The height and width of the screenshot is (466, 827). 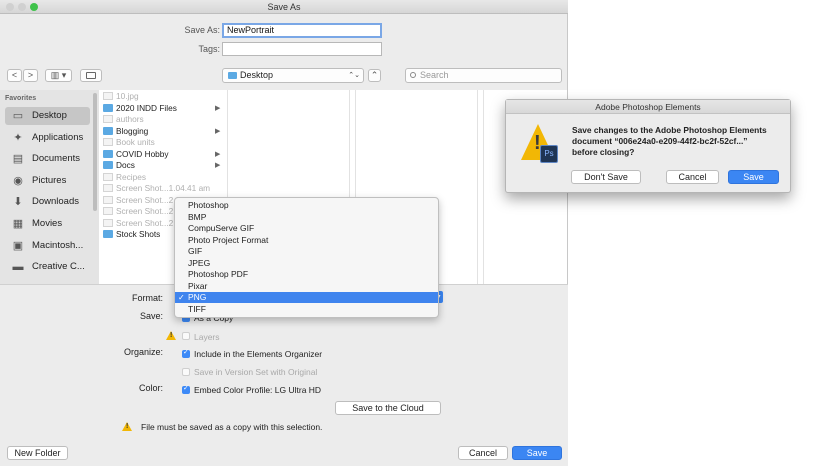 What do you see at coordinates (293, 75) in the screenshot?
I see `location-popup: Desktop ⌃⌄` at bounding box center [293, 75].